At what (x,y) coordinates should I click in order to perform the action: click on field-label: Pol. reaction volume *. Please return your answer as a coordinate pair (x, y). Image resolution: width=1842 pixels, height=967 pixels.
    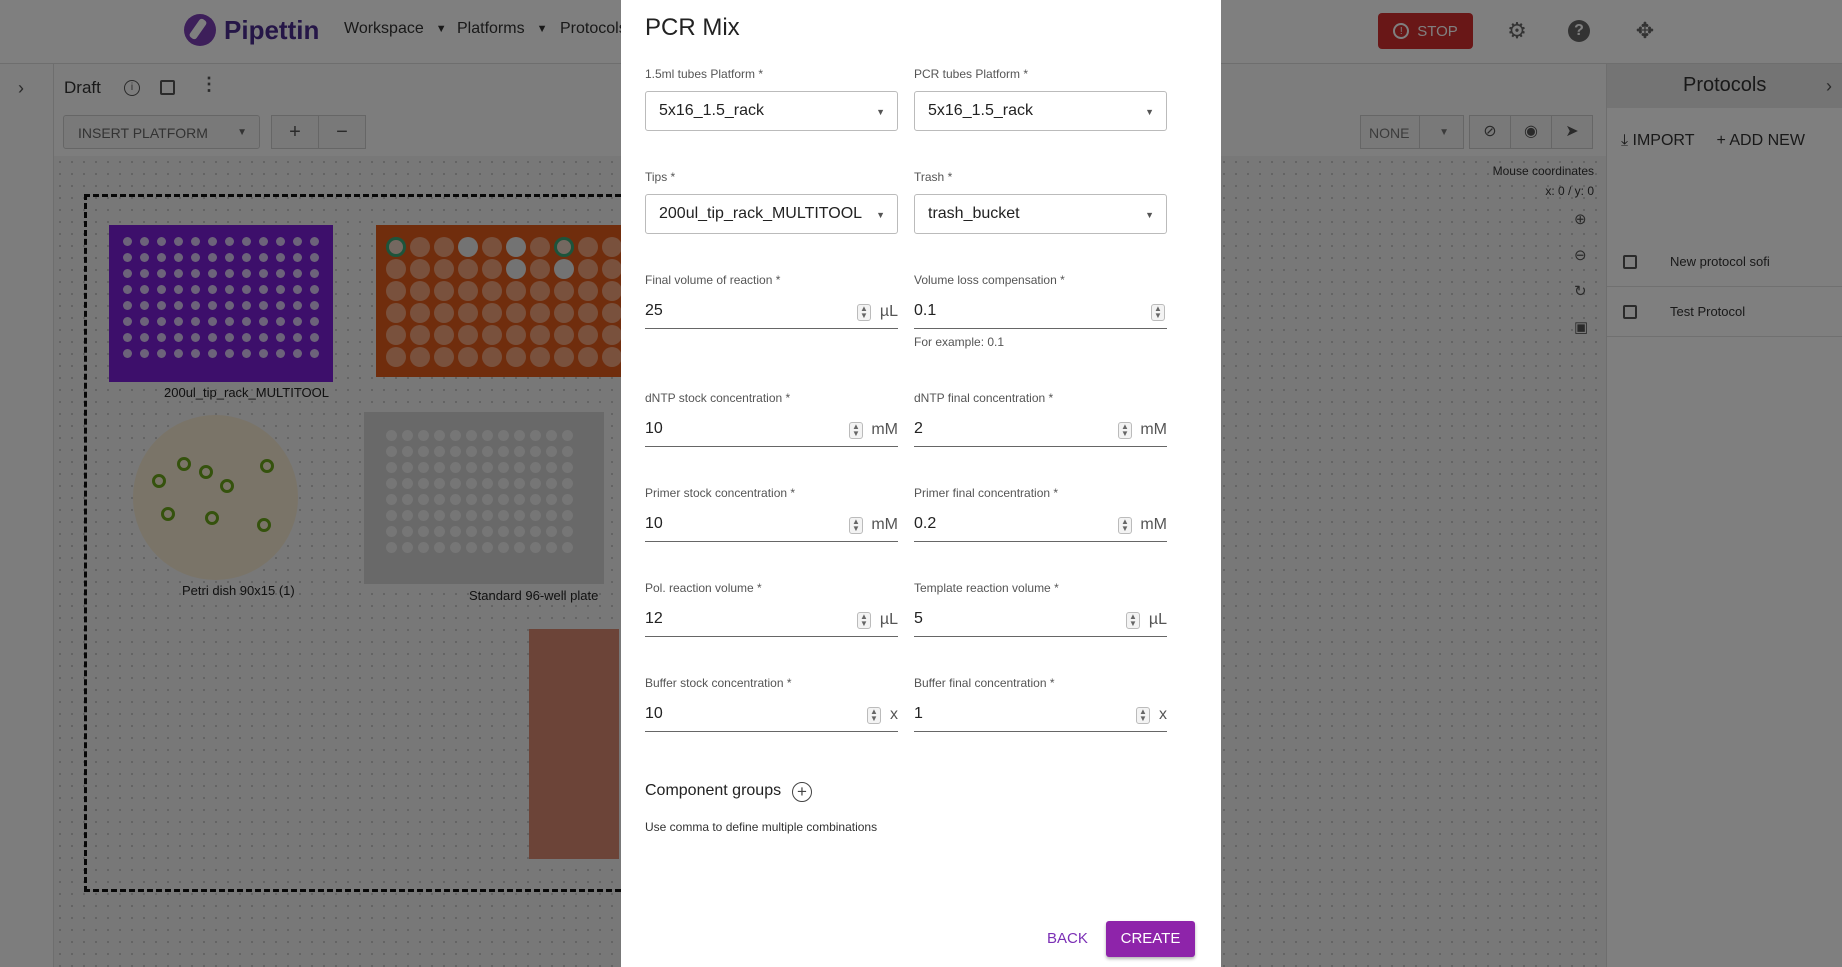
    Looking at the image, I should click on (703, 588).